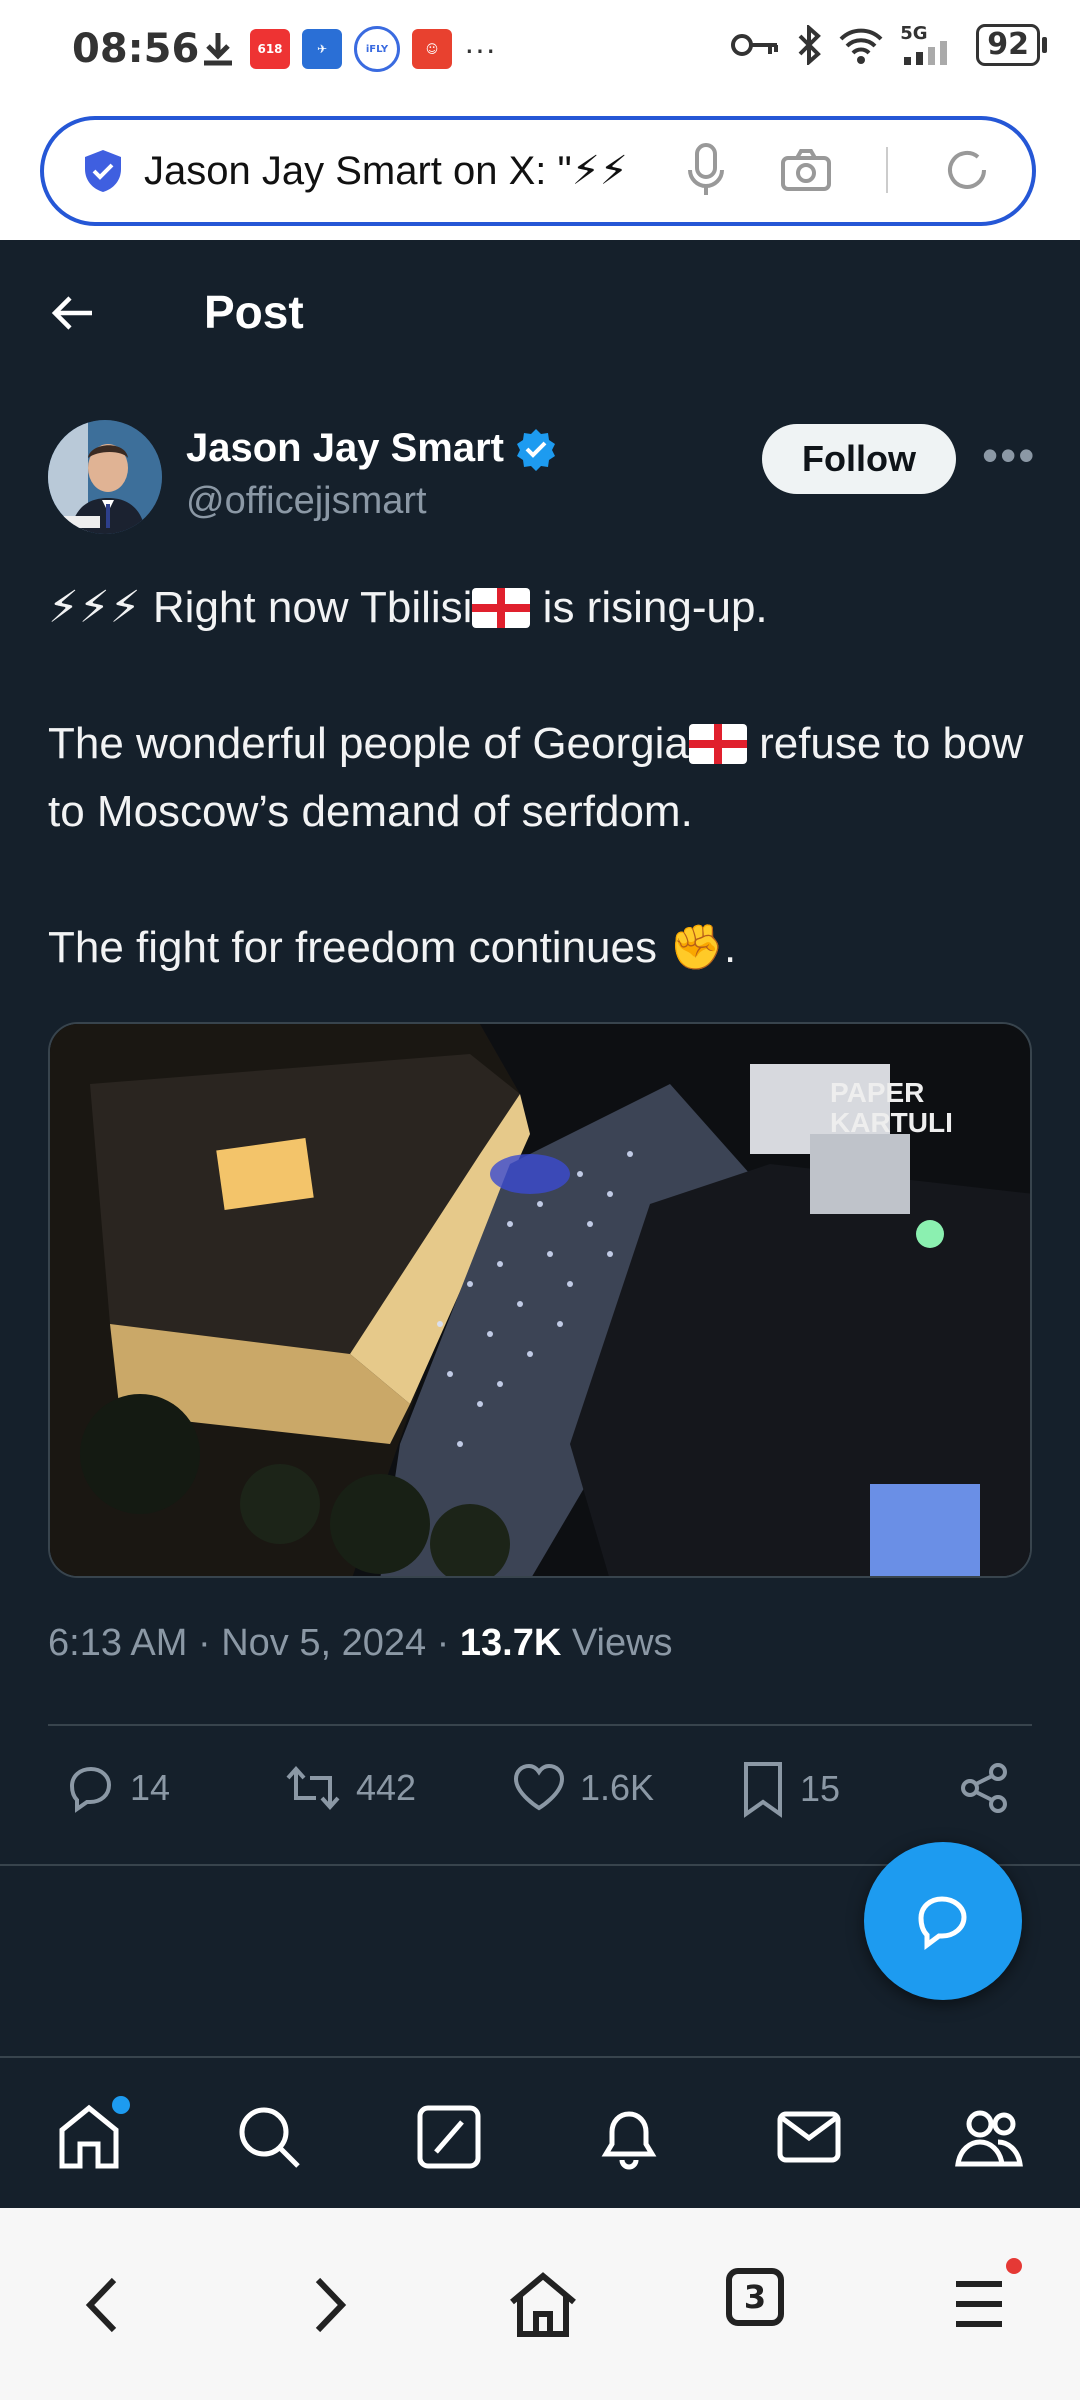 The image size is (1080, 2400). Describe the element at coordinates (617, 1787) in the screenshot. I see `like-count: 1.6K` at that location.